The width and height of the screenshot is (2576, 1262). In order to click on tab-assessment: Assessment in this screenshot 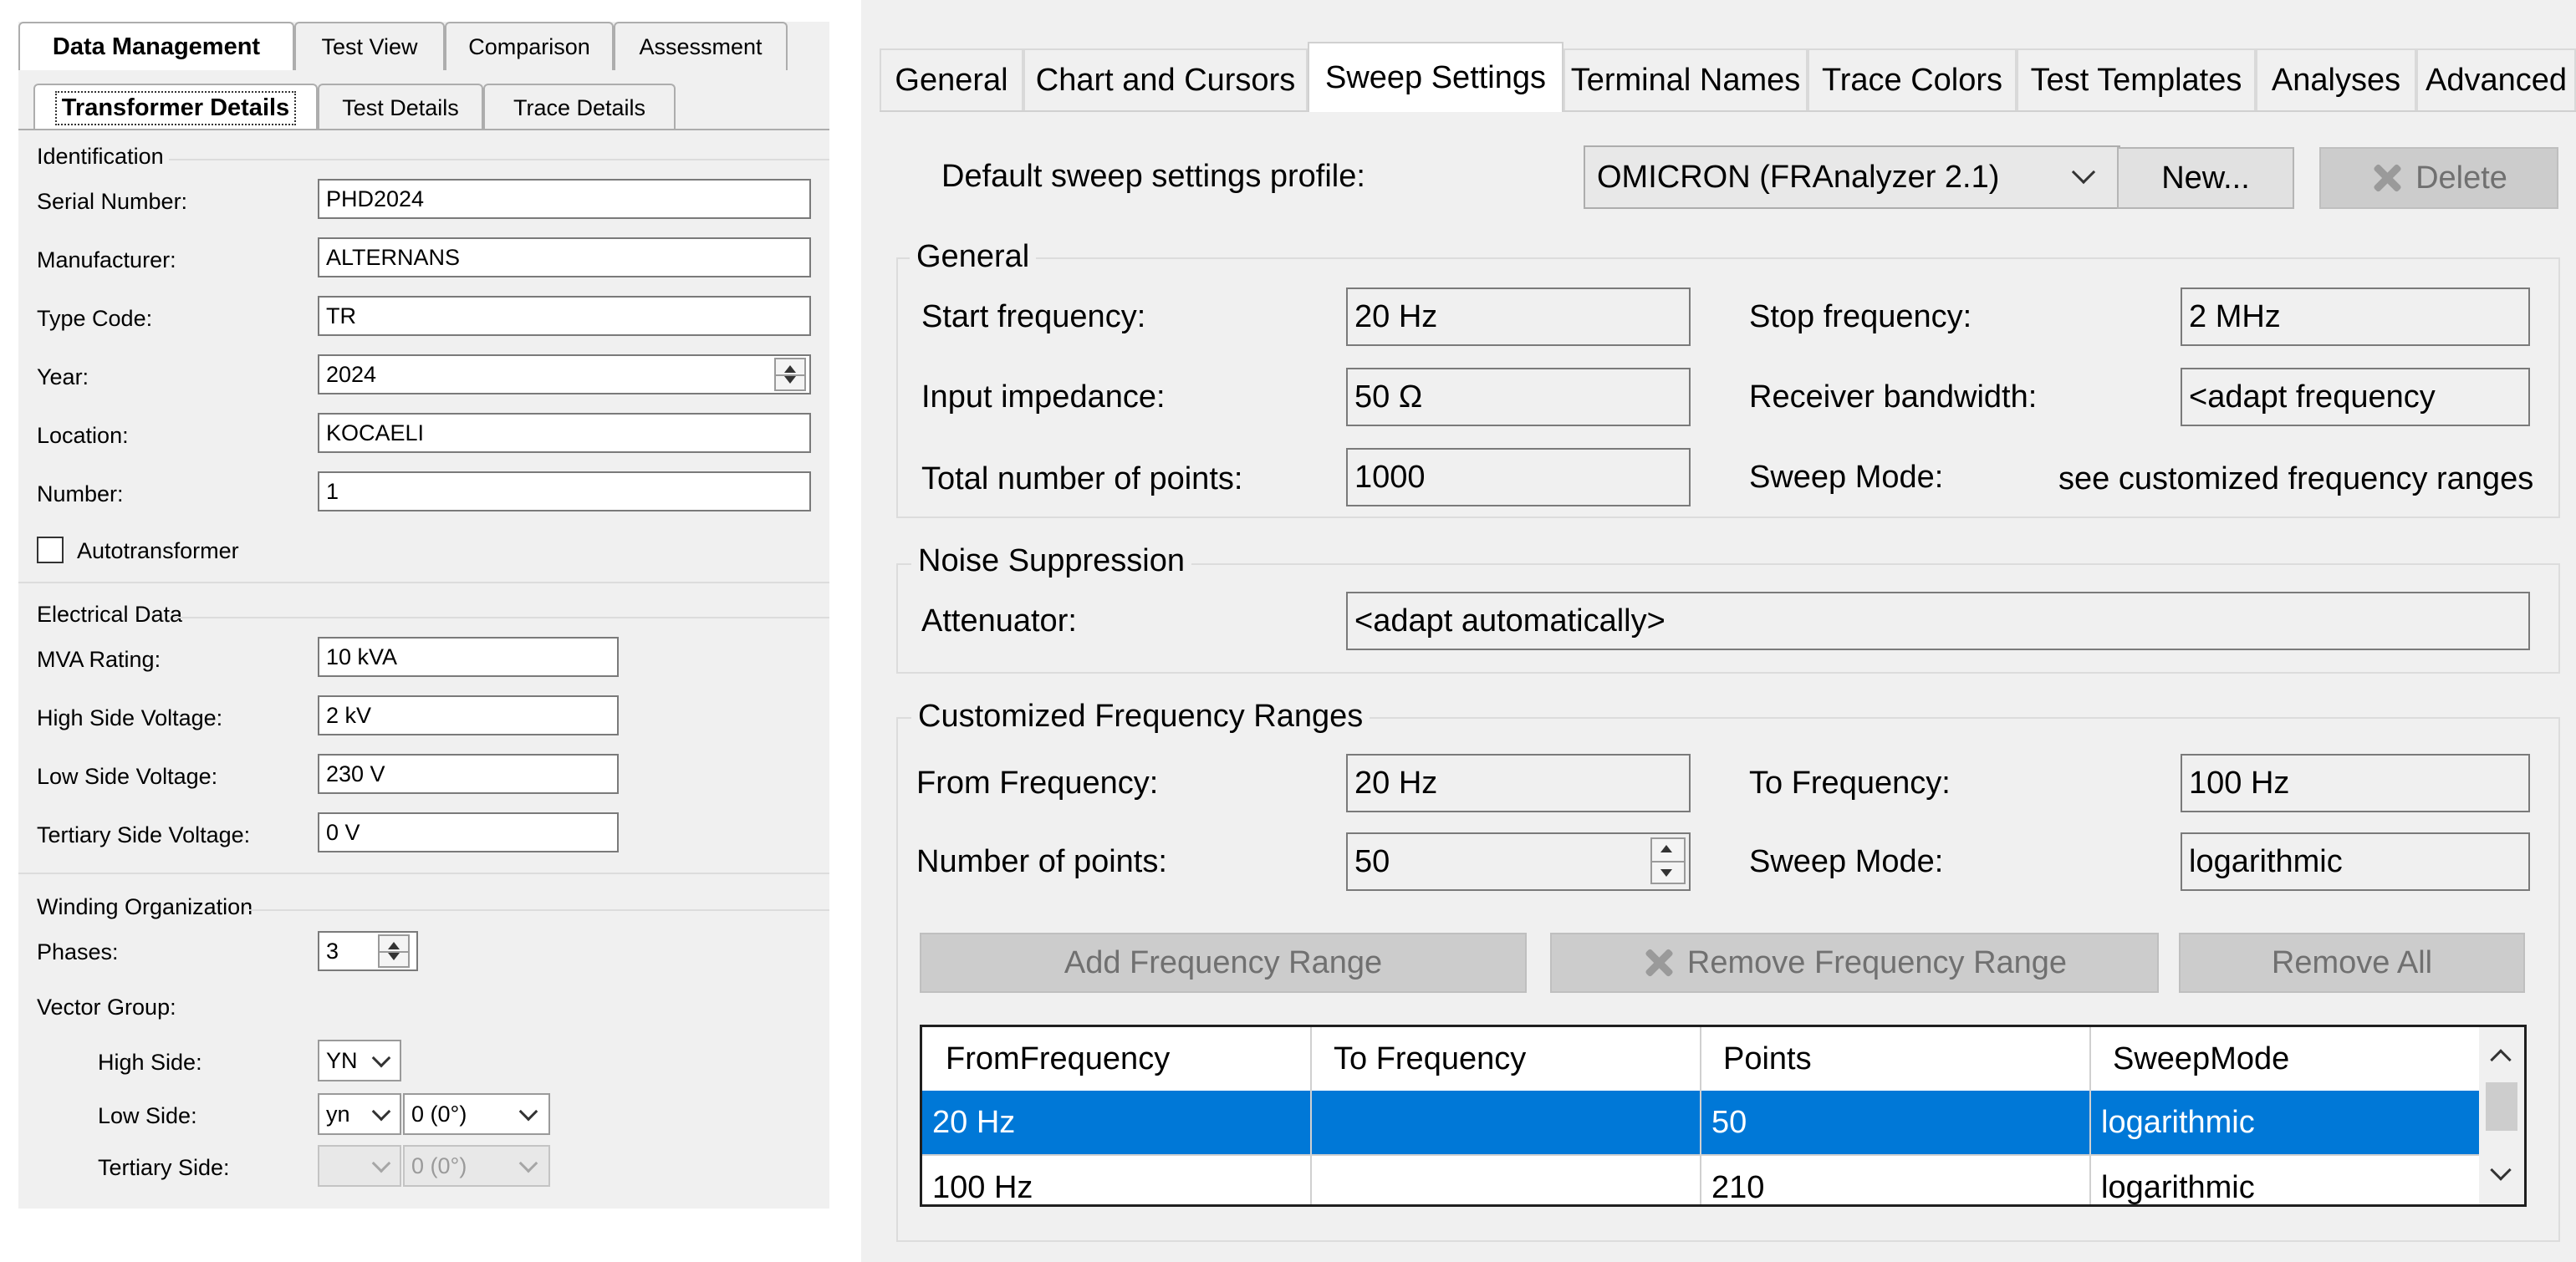, I will do `click(701, 46)`.